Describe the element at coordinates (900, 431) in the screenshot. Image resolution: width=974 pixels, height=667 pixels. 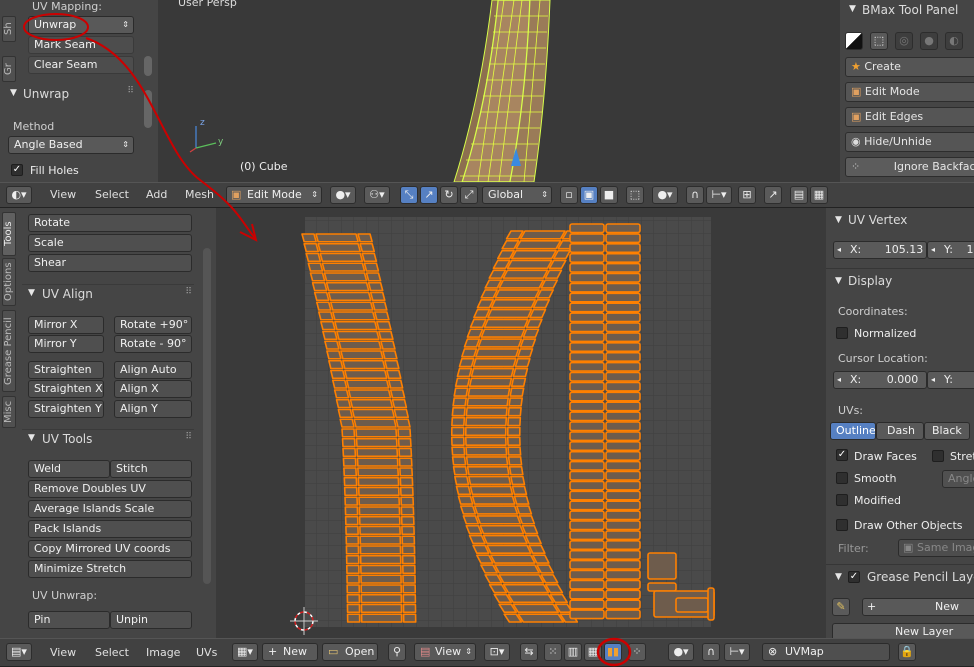
I see `uv-mode-dash: Dash` at that location.